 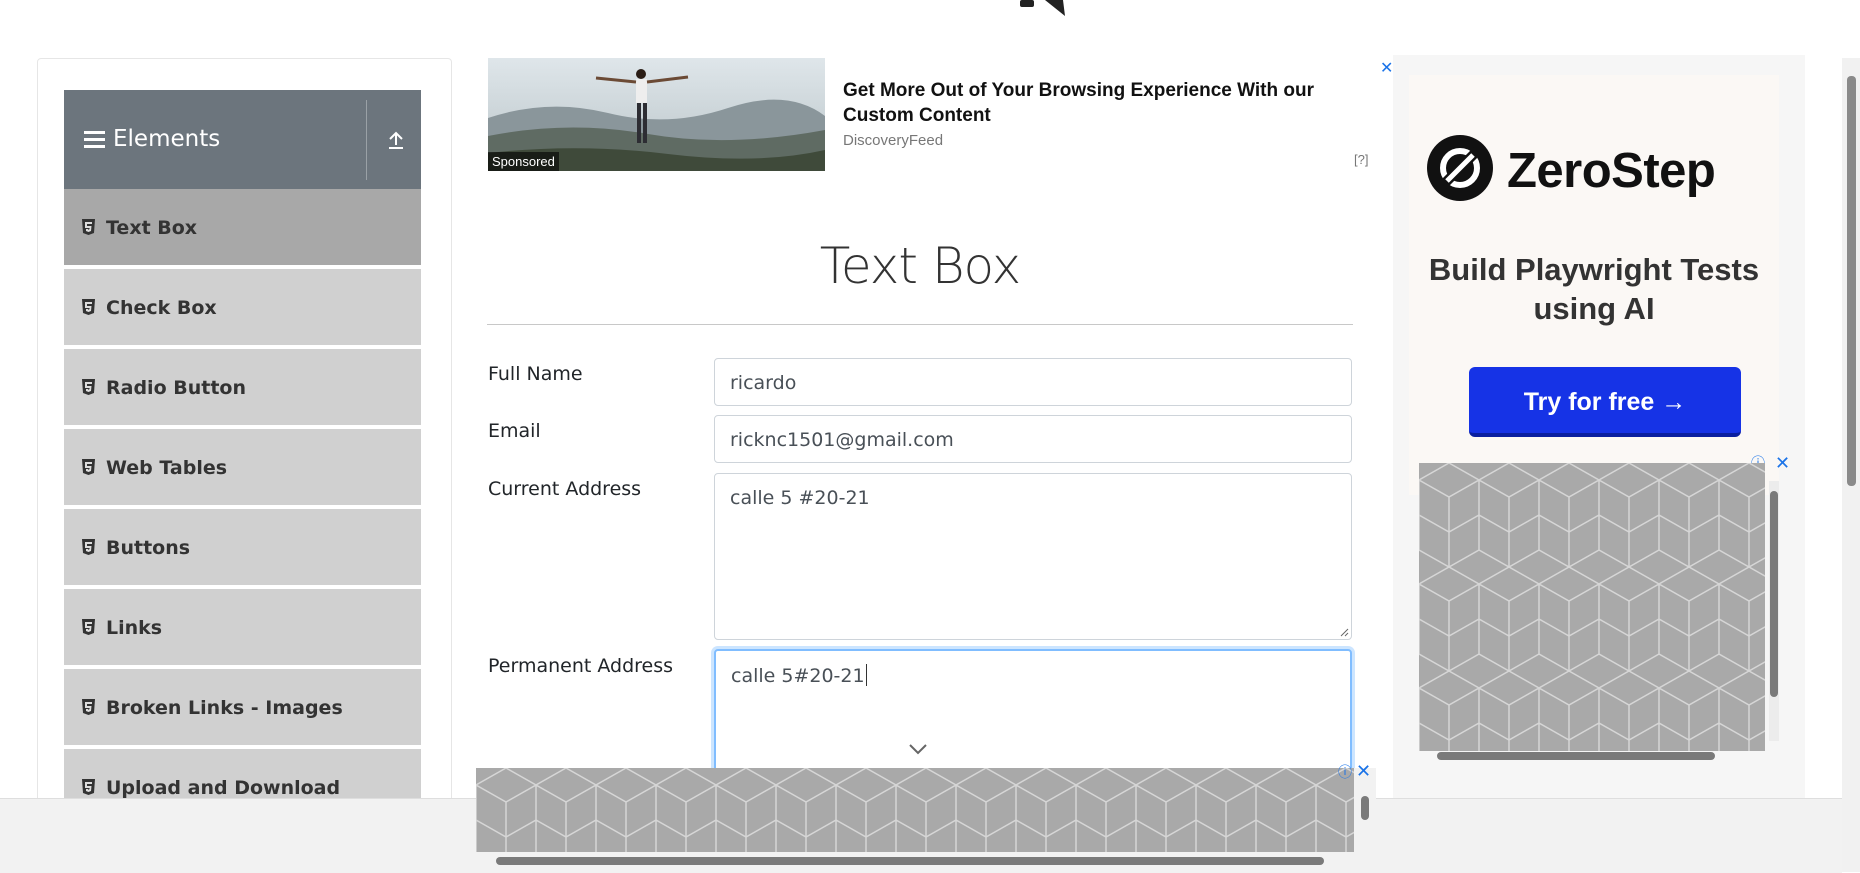 What do you see at coordinates (242, 139) in the screenshot?
I see `elements-group-header: Elements` at bounding box center [242, 139].